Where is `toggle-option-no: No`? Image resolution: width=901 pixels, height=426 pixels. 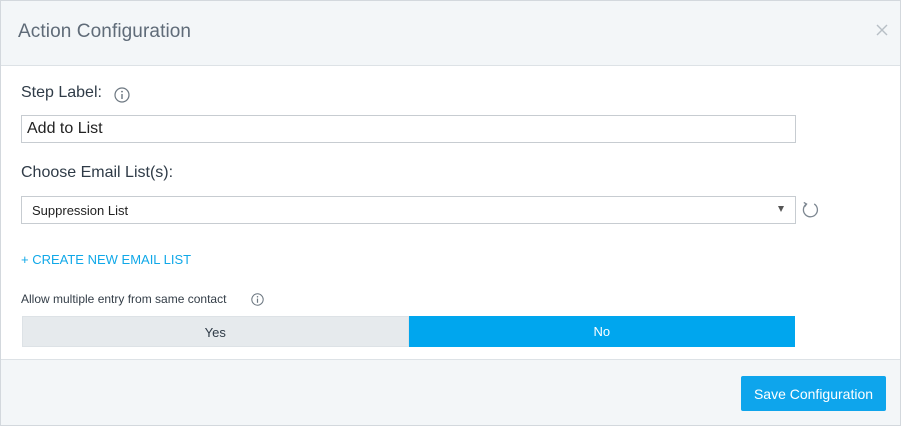 toggle-option-no: No is located at coordinates (601, 331).